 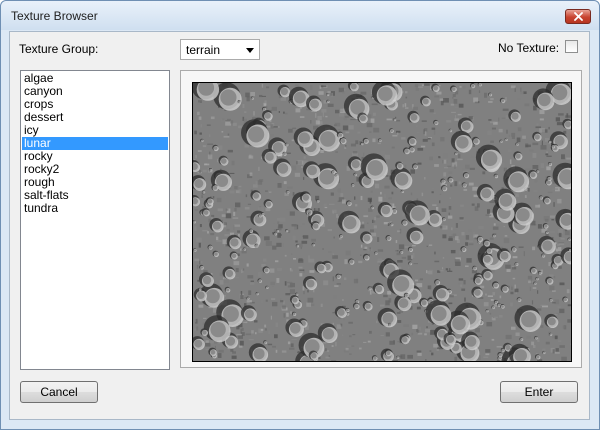 I want to click on texture-group-select: terrain, so click(x=220, y=49).